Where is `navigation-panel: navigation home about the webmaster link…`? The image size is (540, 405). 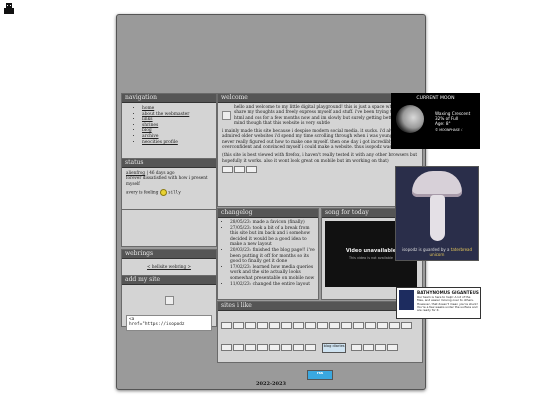
navigation-panel: navigation home about the webmaster link… is located at coordinates (169, 129).